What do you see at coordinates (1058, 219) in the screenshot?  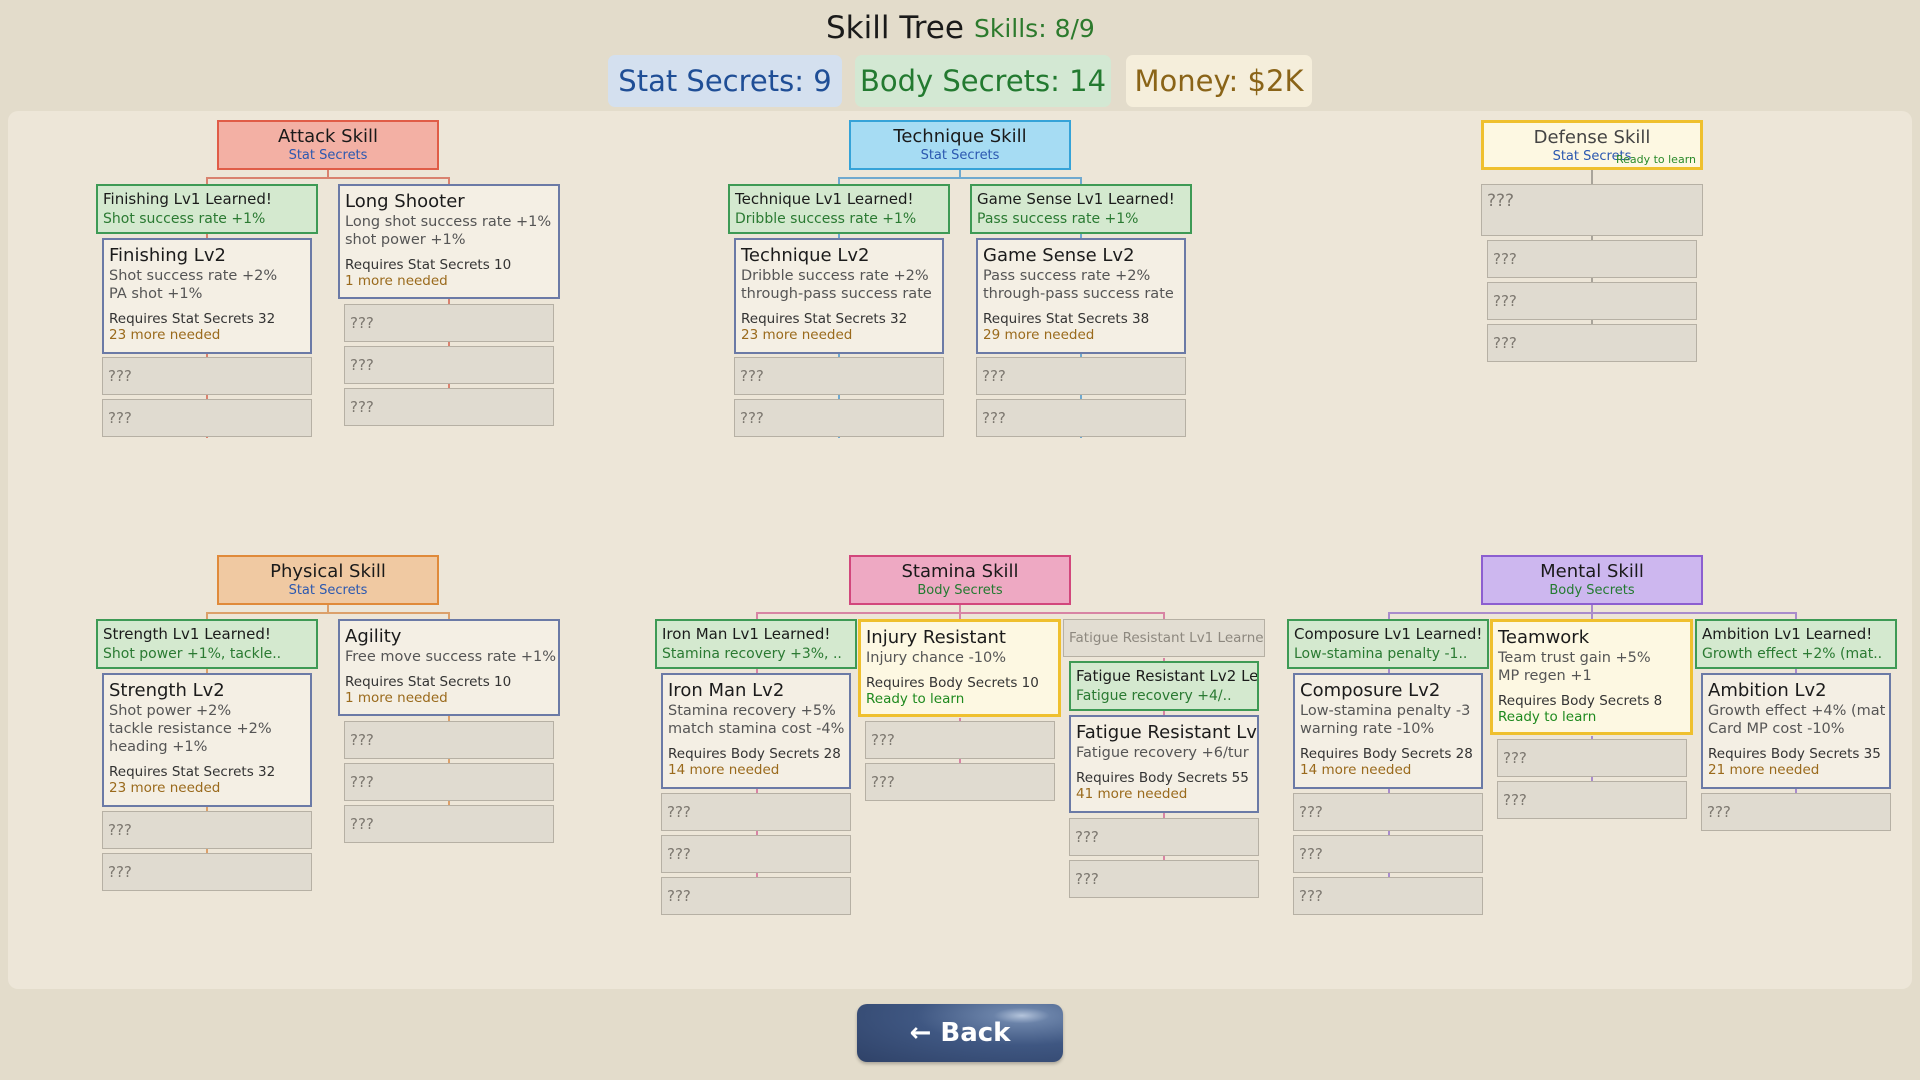 I see `skill-desc: Pass success rate +1%` at bounding box center [1058, 219].